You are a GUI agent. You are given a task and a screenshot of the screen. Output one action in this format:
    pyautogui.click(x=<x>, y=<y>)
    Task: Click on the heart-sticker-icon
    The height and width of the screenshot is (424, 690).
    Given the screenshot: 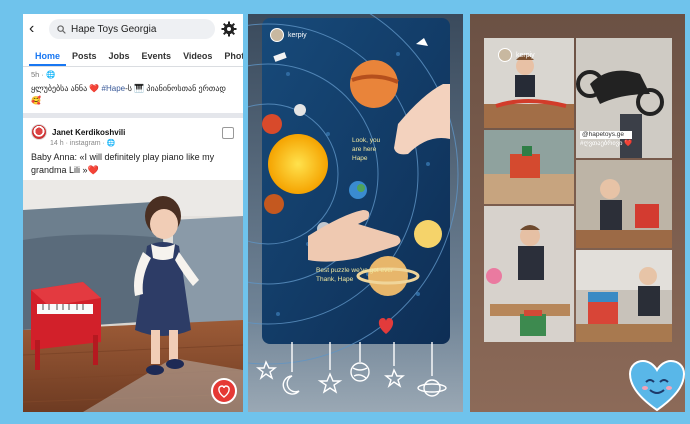 What is the action you would take?
    pyautogui.click(x=657, y=386)
    